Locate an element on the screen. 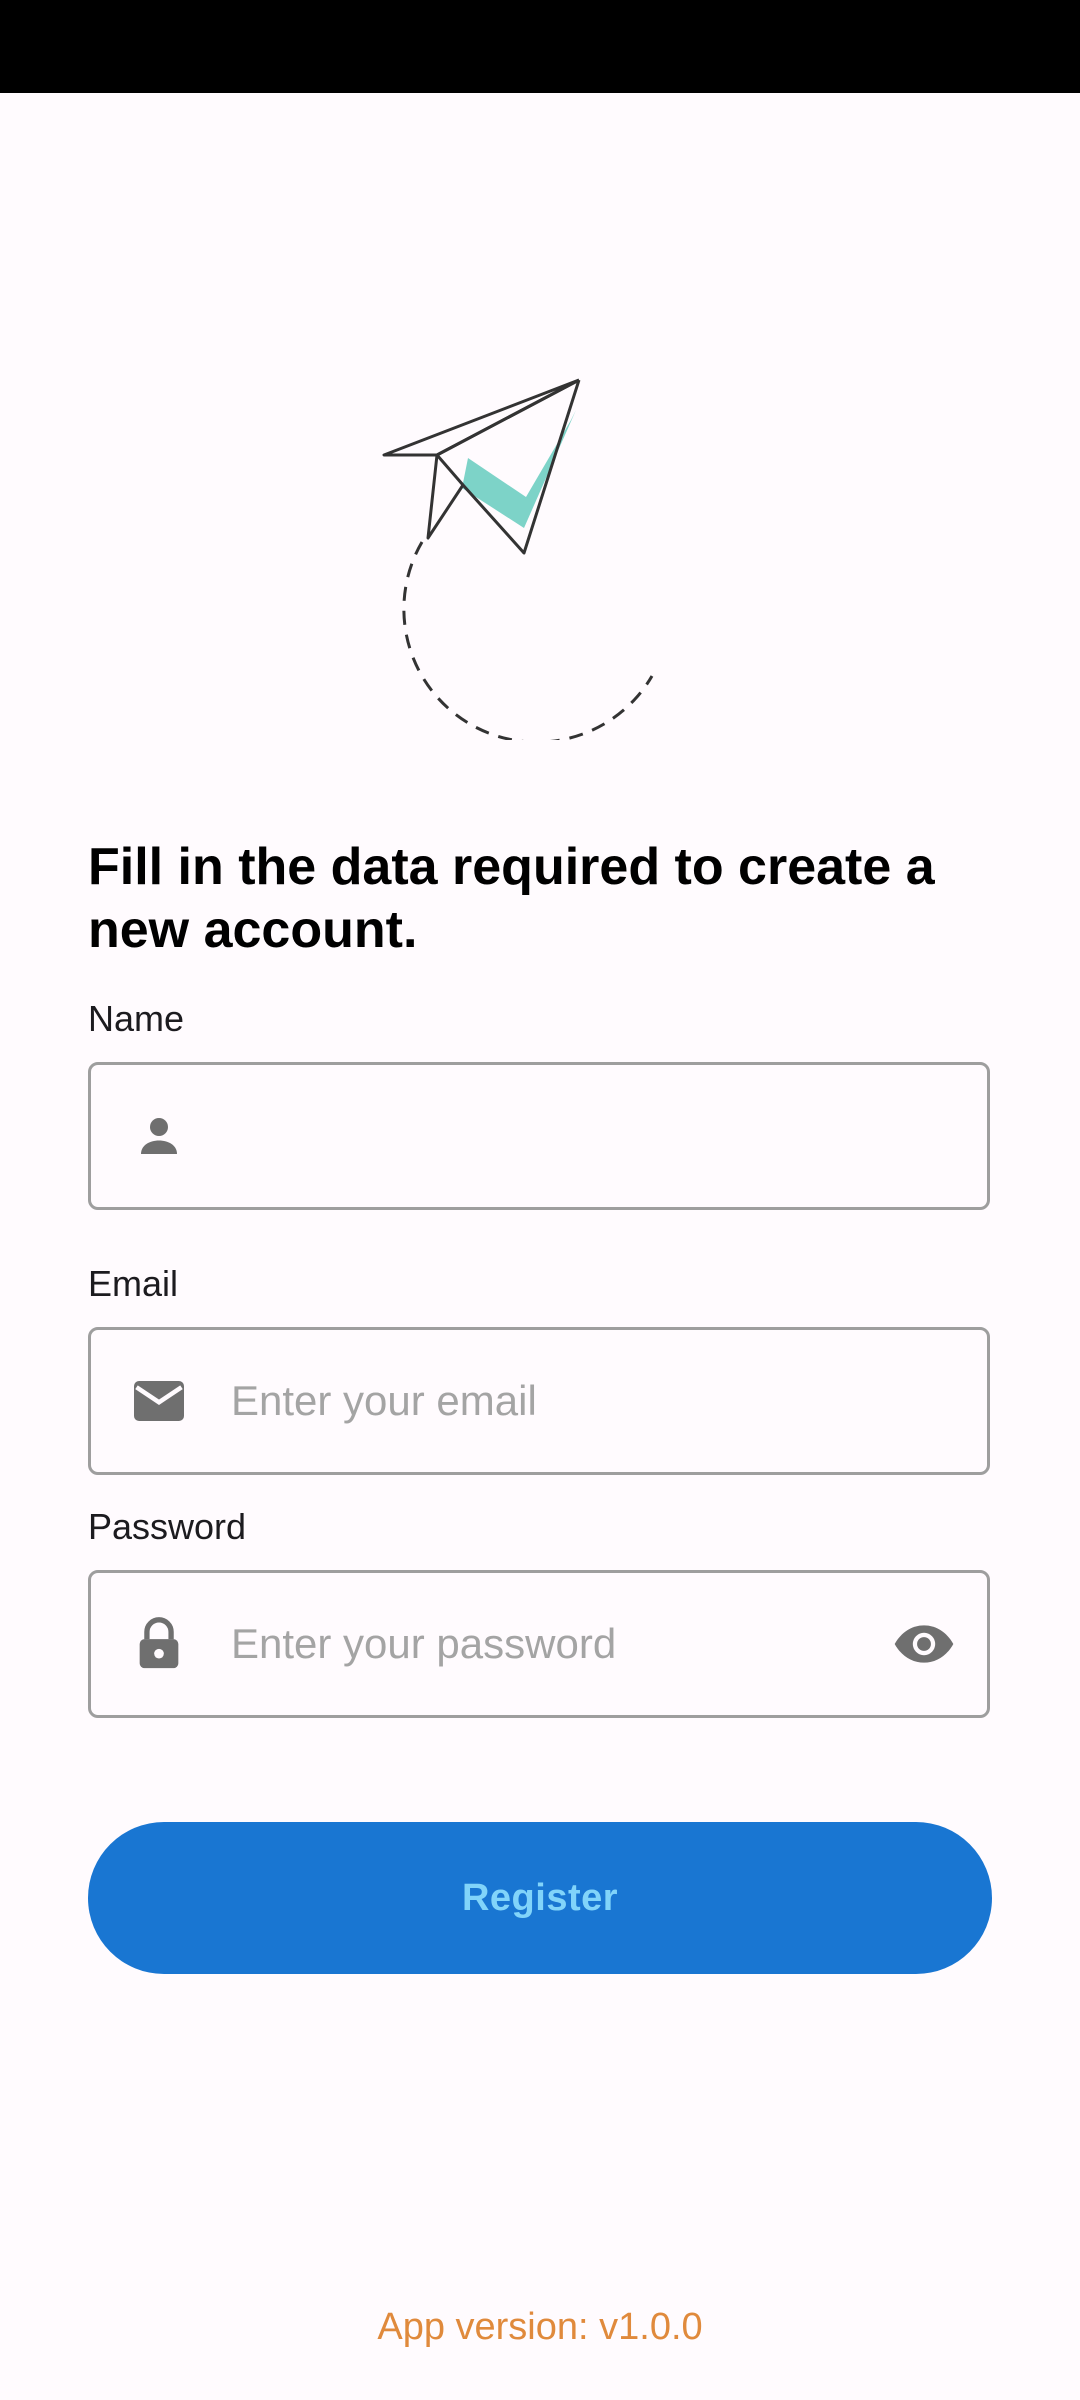 The width and height of the screenshot is (1080, 2400). name-field is located at coordinates (539, 1136).